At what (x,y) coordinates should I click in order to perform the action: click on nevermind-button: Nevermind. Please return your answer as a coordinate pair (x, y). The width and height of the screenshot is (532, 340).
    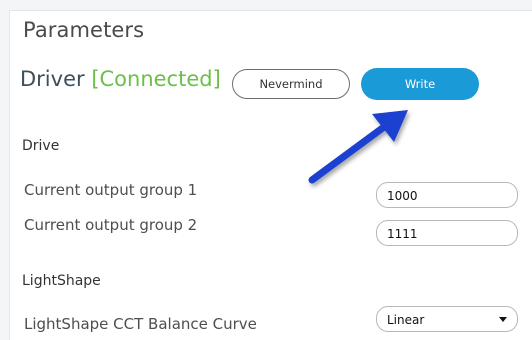
    Looking at the image, I should click on (291, 84).